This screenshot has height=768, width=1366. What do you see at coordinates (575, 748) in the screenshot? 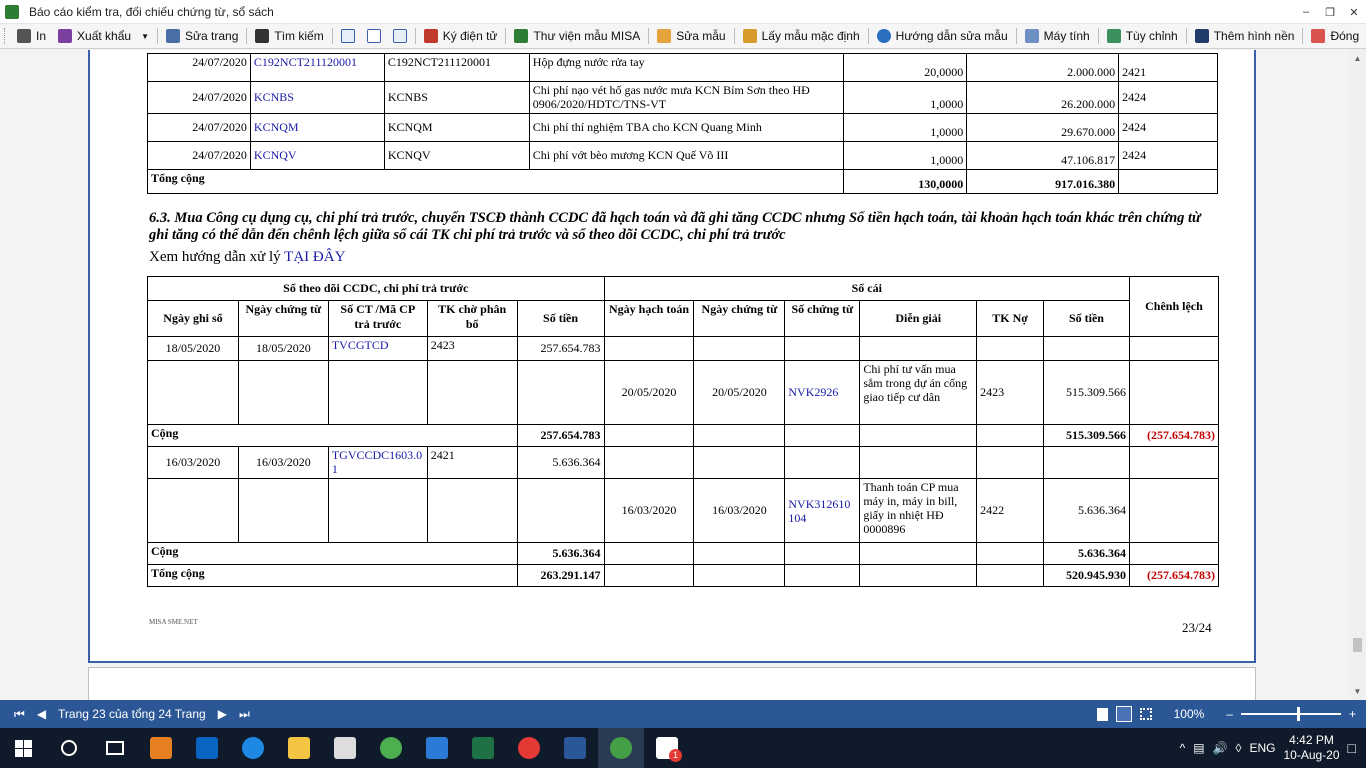
I see `taskbar-app-word` at bounding box center [575, 748].